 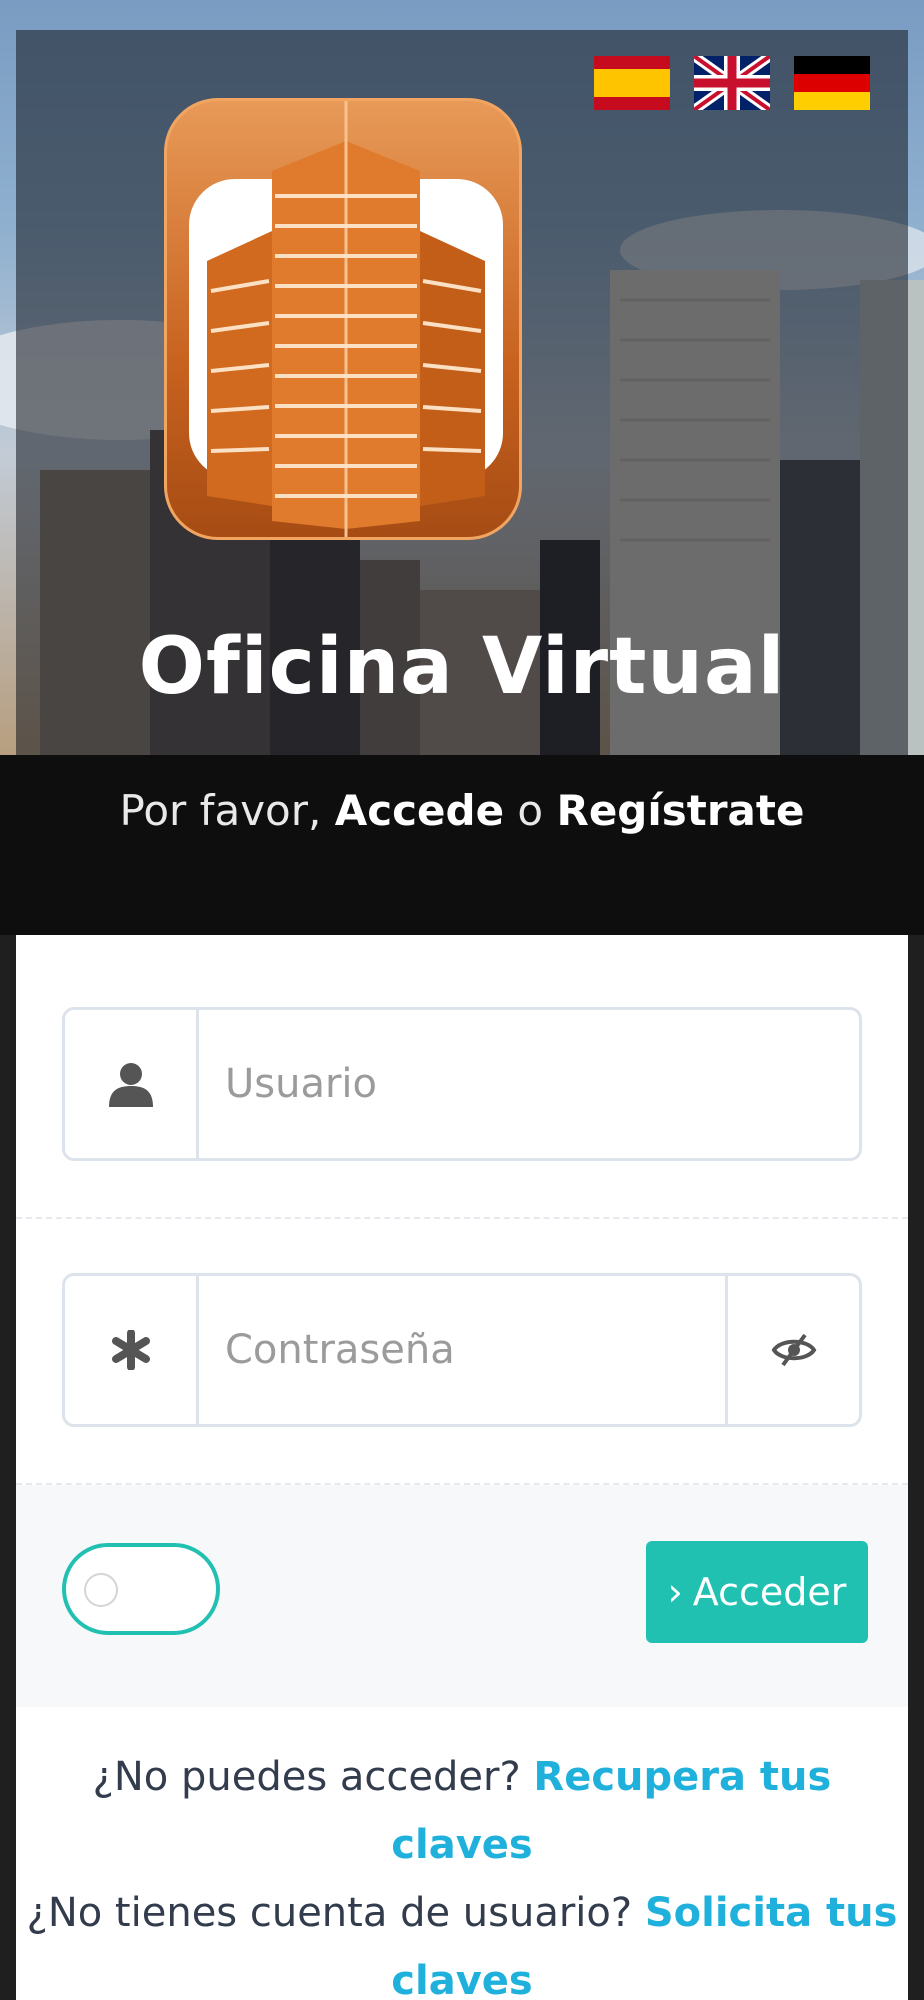 I want to click on page-title: Oficina Virtual, so click(x=462, y=667).